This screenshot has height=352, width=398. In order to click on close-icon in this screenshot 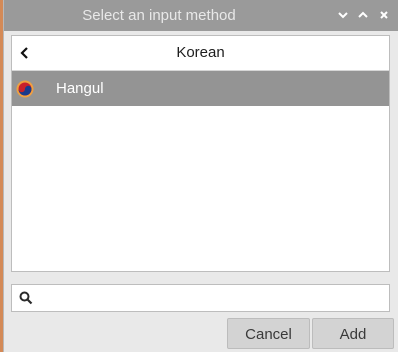, I will do `click(384, 15)`.